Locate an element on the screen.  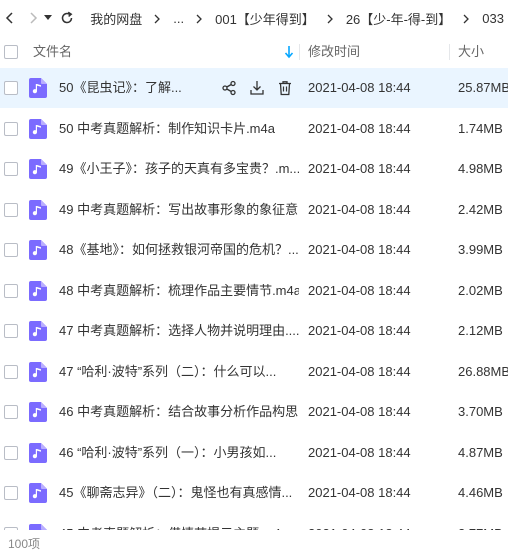
chevron-right-icon is located at coordinates (34, 18).